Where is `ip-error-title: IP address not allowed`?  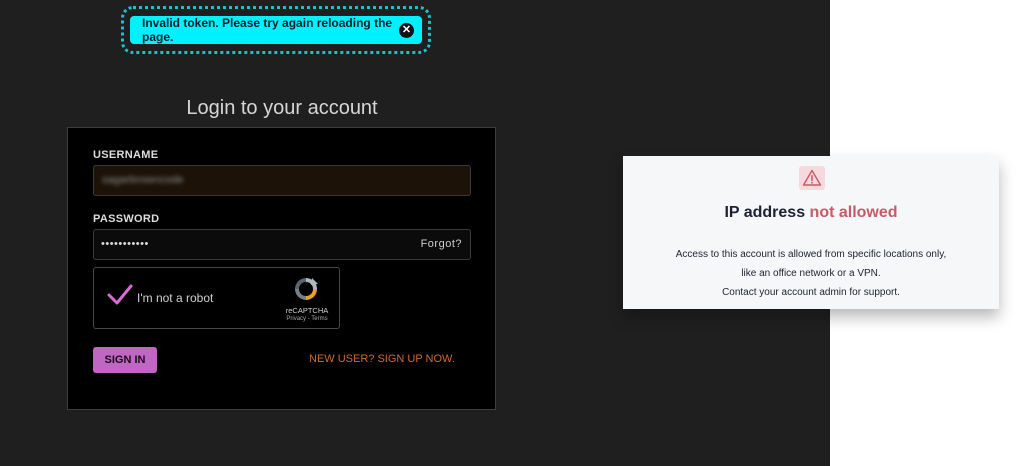
ip-error-title: IP address not allowed is located at coordinates (811, 213).